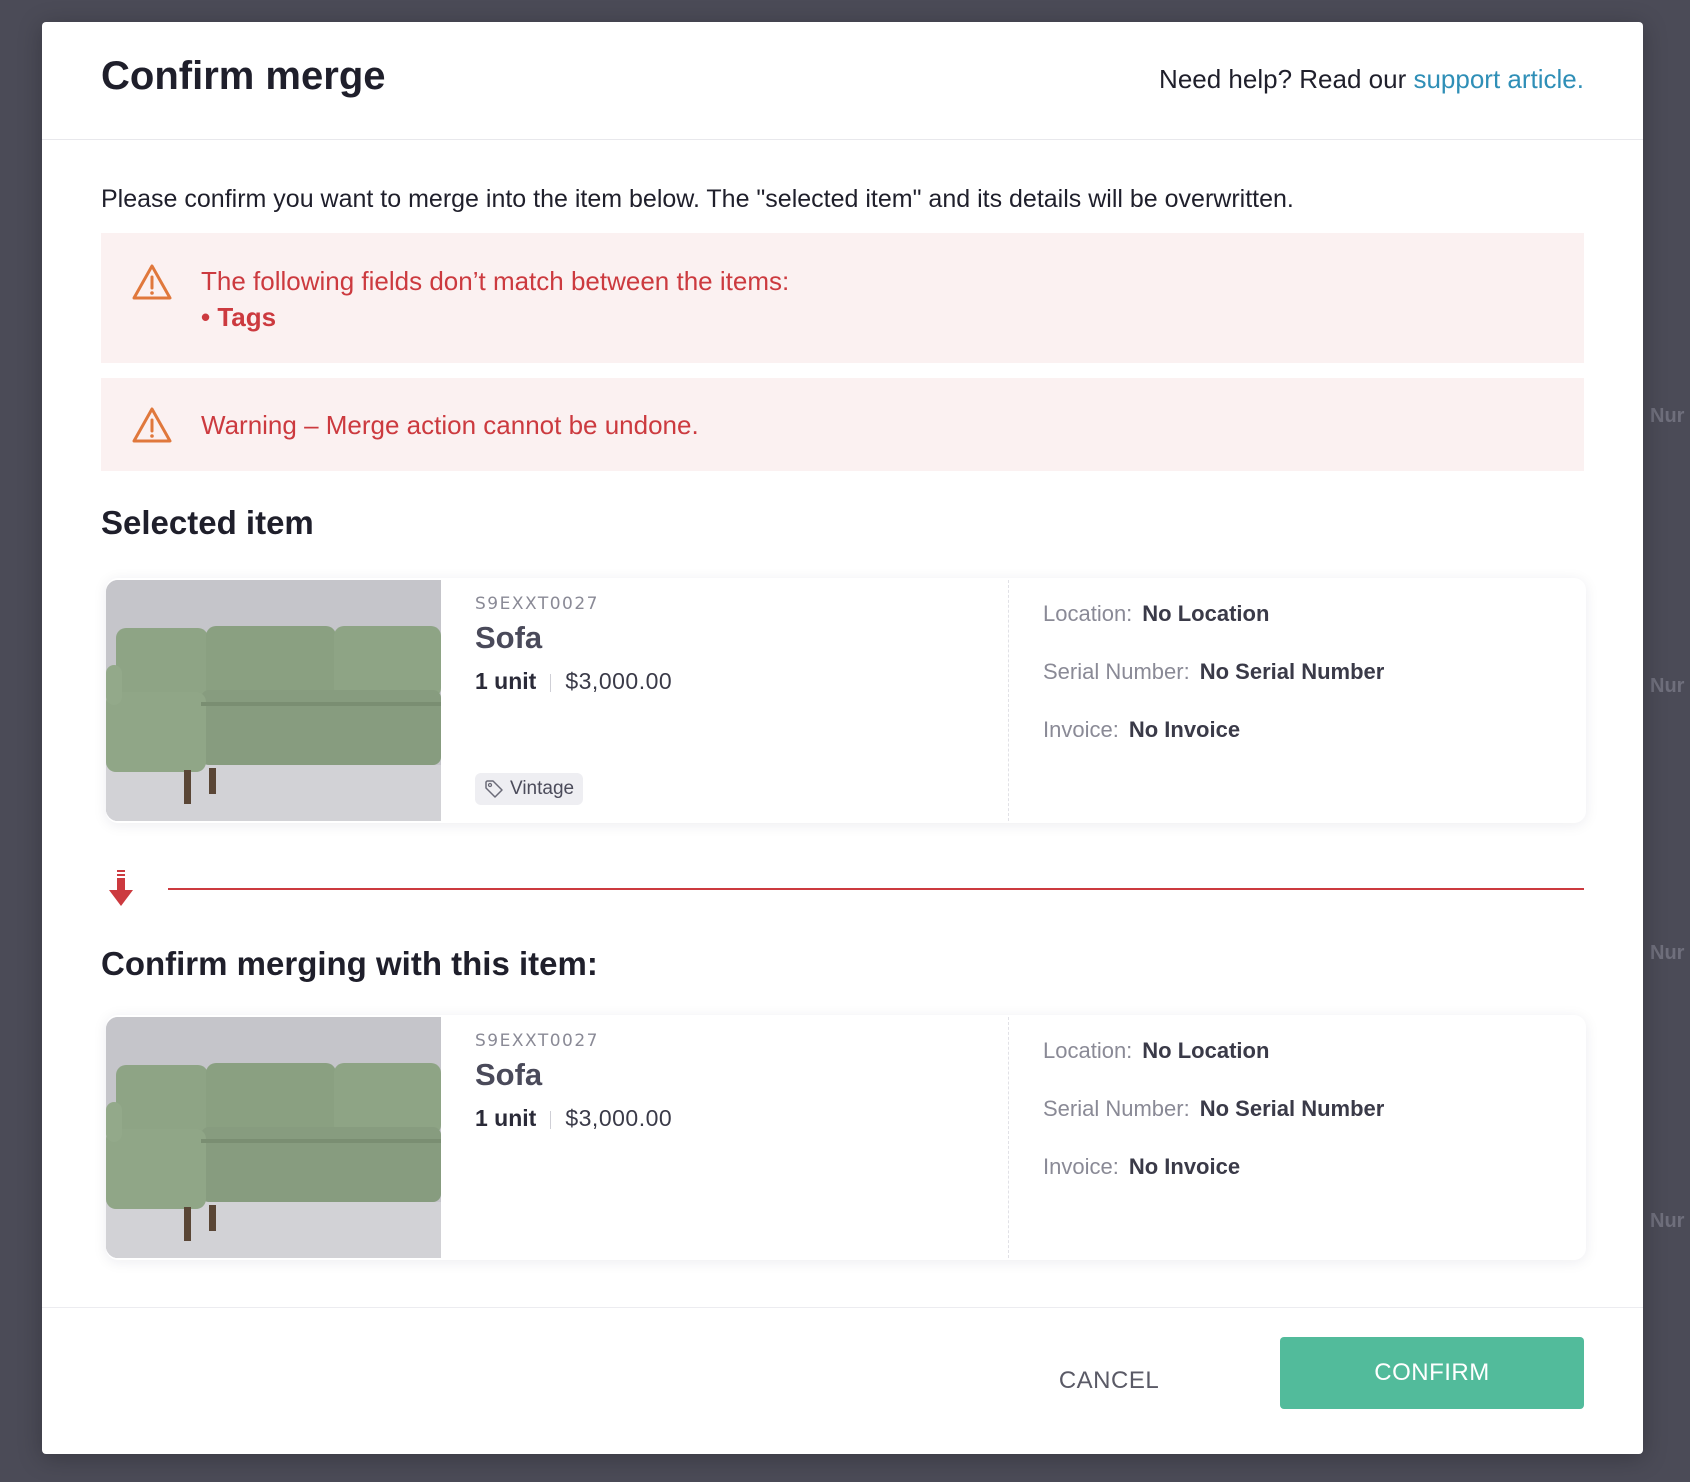  Describe the element at coordinates (450, 424) in the screenshot. I see `undo-warning-text: Warning – Merge action cannot be undone.` at that location.